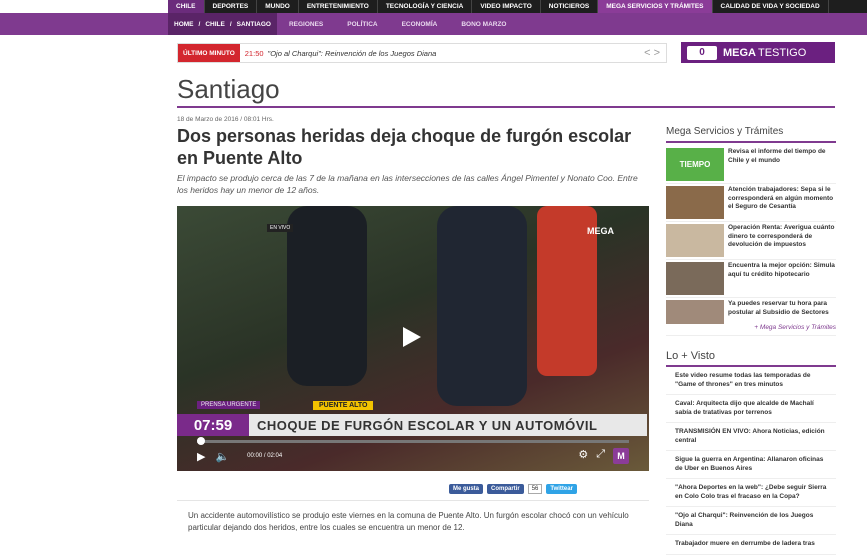 The height and width of the screenshot is (555, 867). I want to click on mega-testigo-brand: MEGA, so click(739, 52).